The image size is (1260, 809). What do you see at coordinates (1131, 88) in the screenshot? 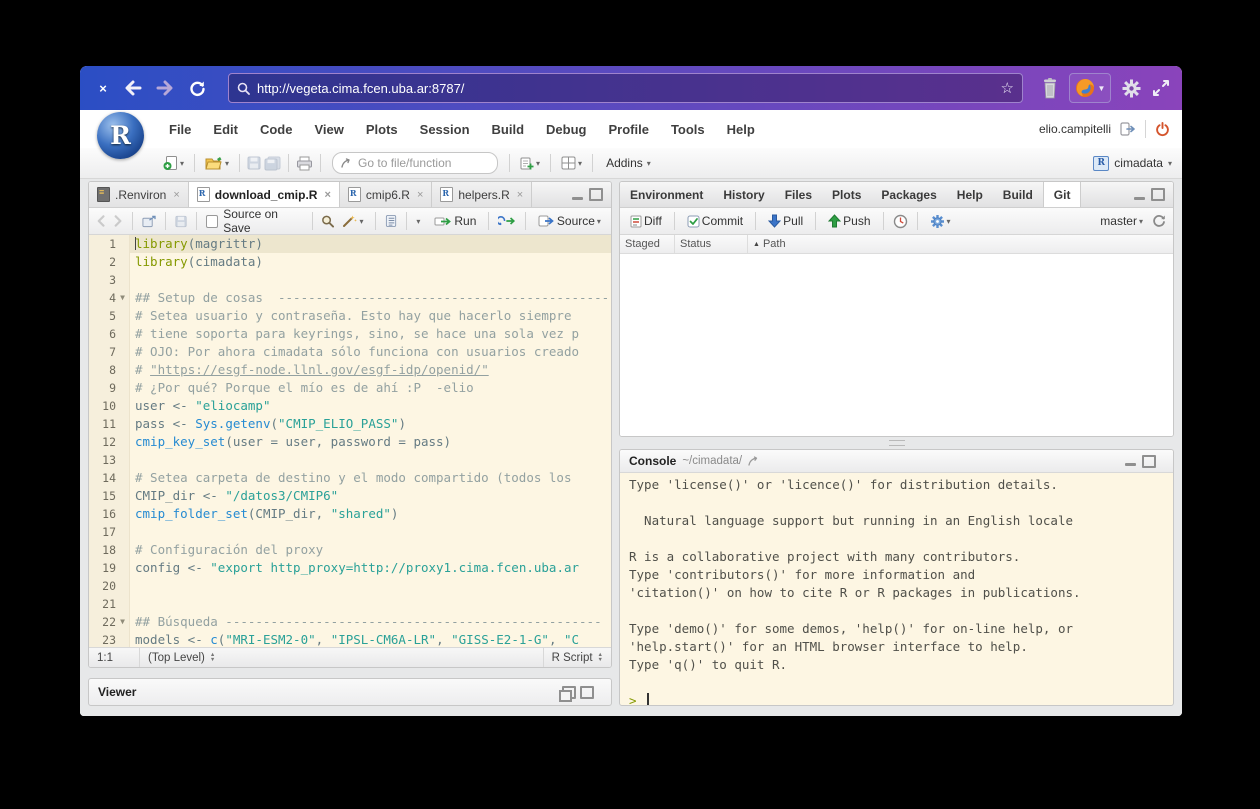
I see `gear-icon` at bounding box center [1131, 88].